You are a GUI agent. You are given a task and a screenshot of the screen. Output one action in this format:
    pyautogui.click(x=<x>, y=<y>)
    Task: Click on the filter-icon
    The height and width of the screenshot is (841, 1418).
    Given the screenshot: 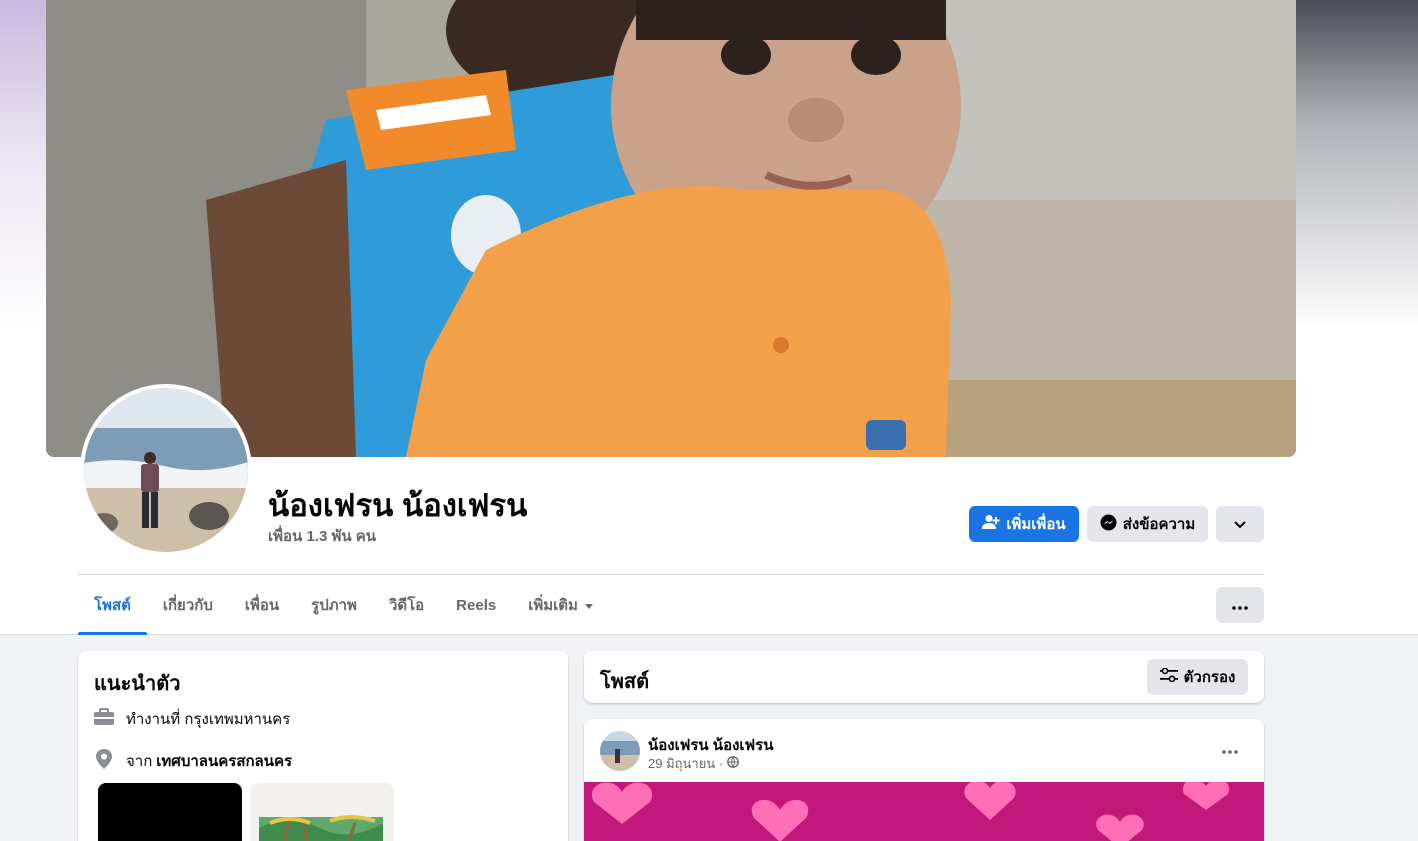 What is the action you would take?
    pyautogui.click(x=1168, y=676)
    